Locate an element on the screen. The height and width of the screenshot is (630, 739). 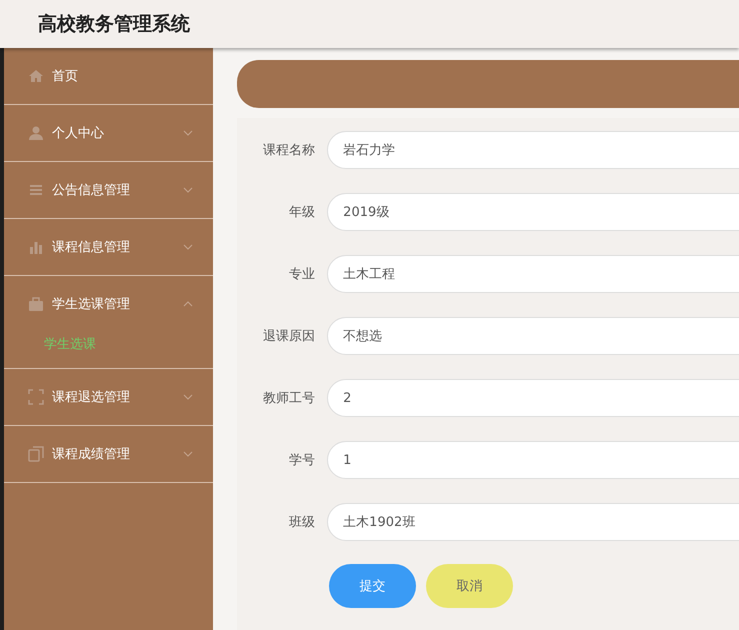
input-field: 土木工程 is located at coordinates (533, 274).